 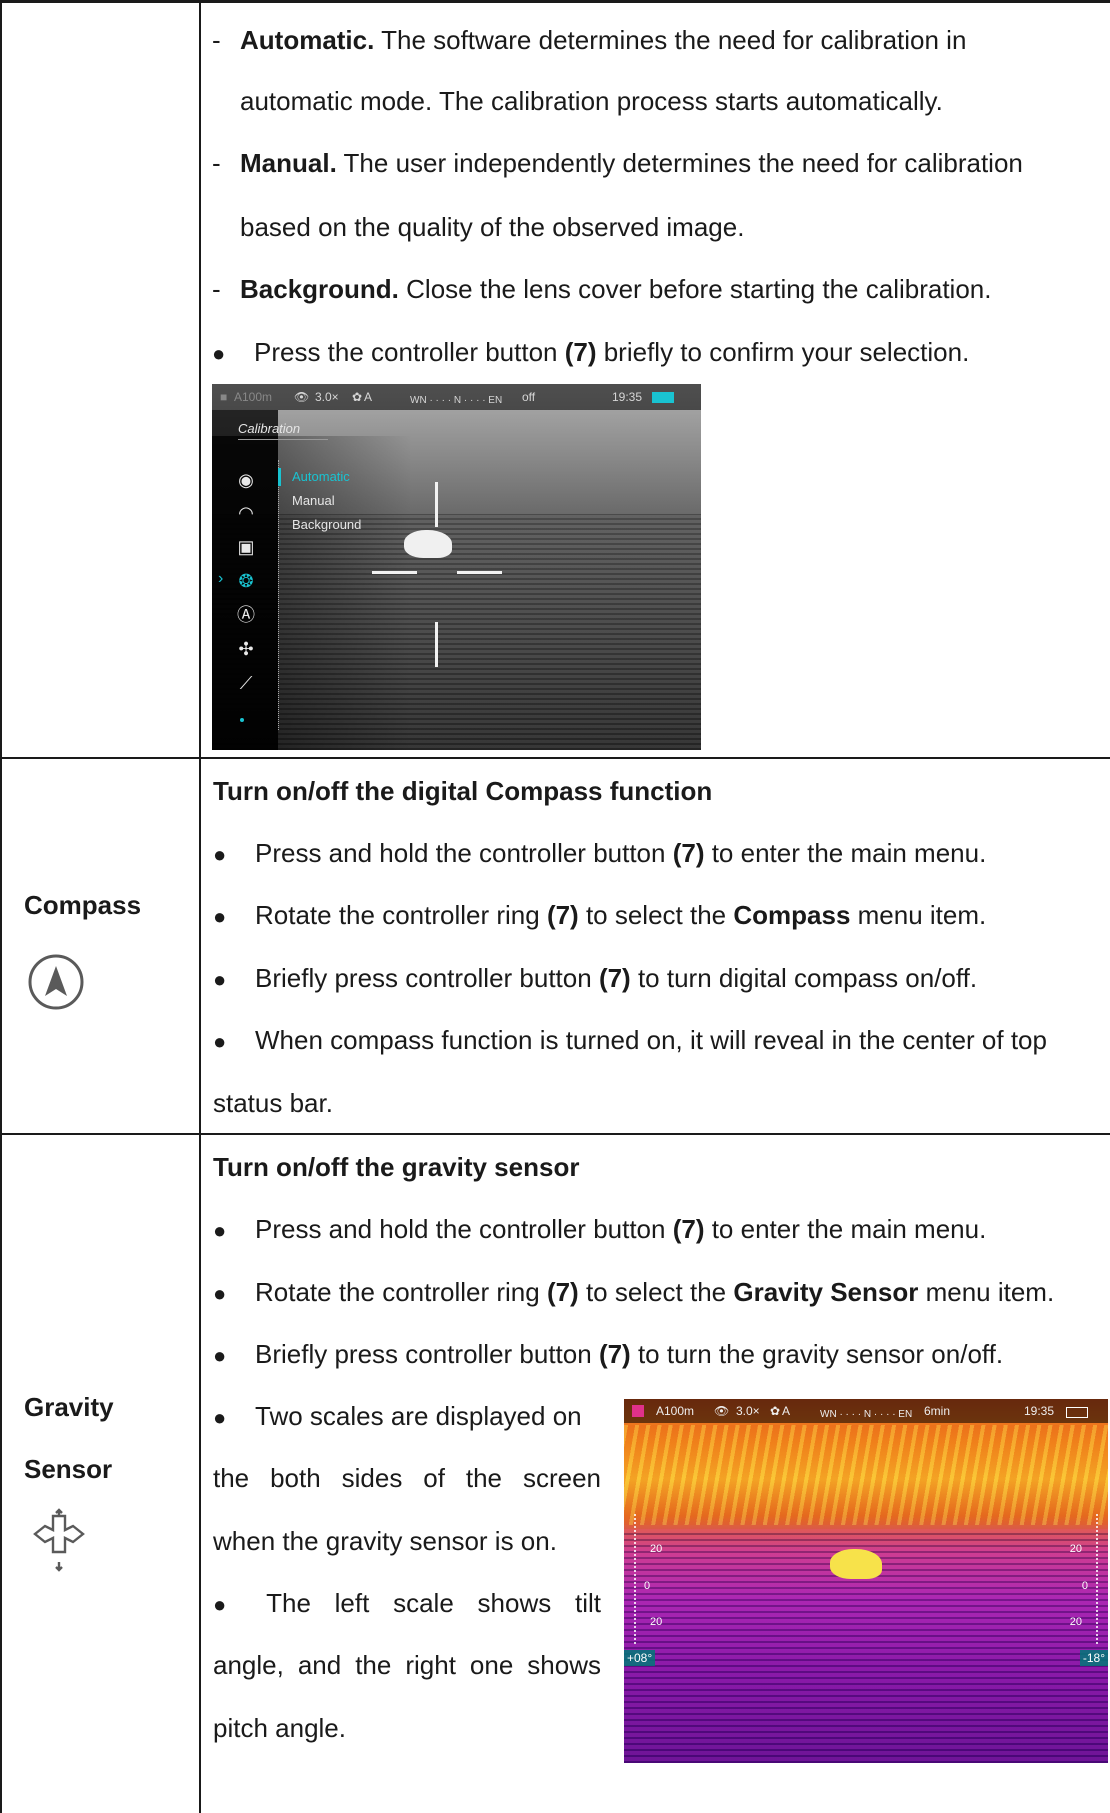 What do you see at coordinates (479, 572) in the screenshot?
I see `crosshair-right` at bounding box center [479, 572].